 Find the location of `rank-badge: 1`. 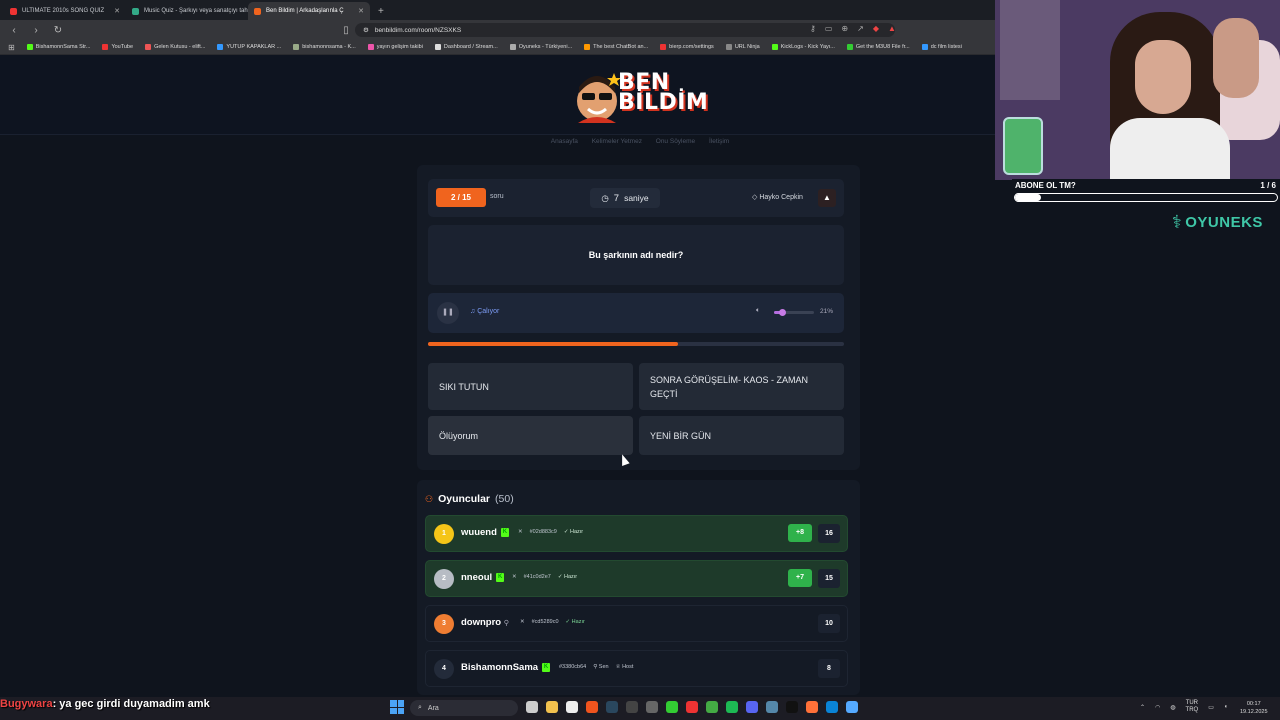

rank-badge: 1 is located at coordinates (444, 534).